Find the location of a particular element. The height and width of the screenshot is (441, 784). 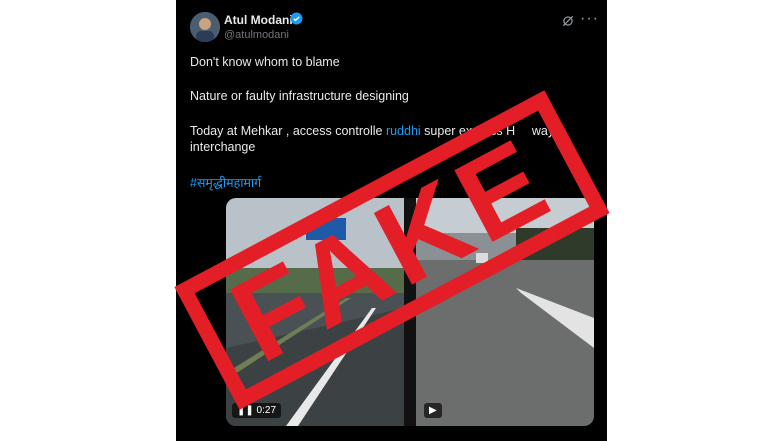

tweet-text-segment: super express H is located at coordinates (468, 131).